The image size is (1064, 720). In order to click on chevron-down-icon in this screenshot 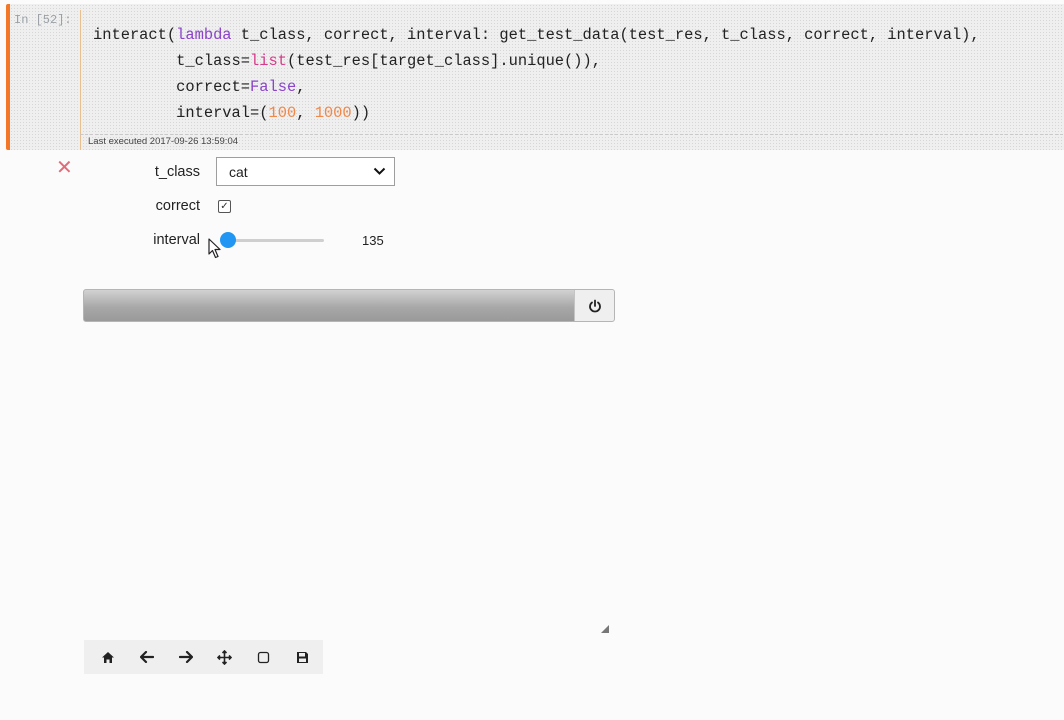, I will do `click(379, 172)`.